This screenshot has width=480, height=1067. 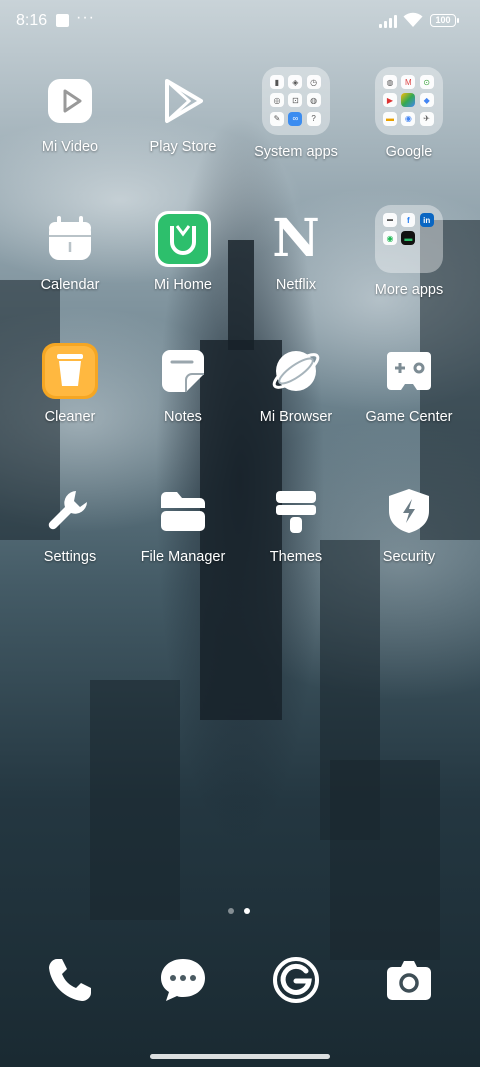 What do you see at coordinates (183, 417) in the screenshot?
I see `app-label: Notes` at bounding box center [183, 417].